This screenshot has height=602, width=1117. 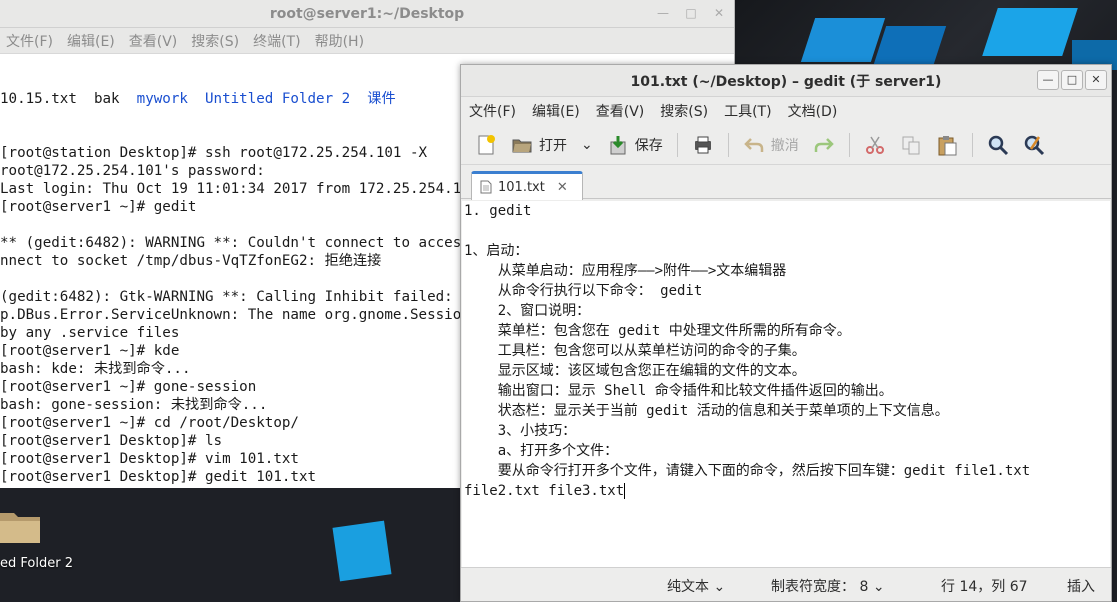 I want to click on terminal-menu-edit: 编辑(E), so click(x=91, y=41).